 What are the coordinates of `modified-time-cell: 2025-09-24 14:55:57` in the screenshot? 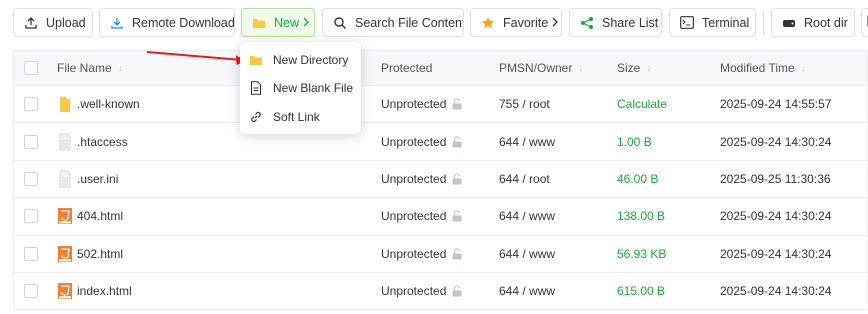 It's located at (776, 104).